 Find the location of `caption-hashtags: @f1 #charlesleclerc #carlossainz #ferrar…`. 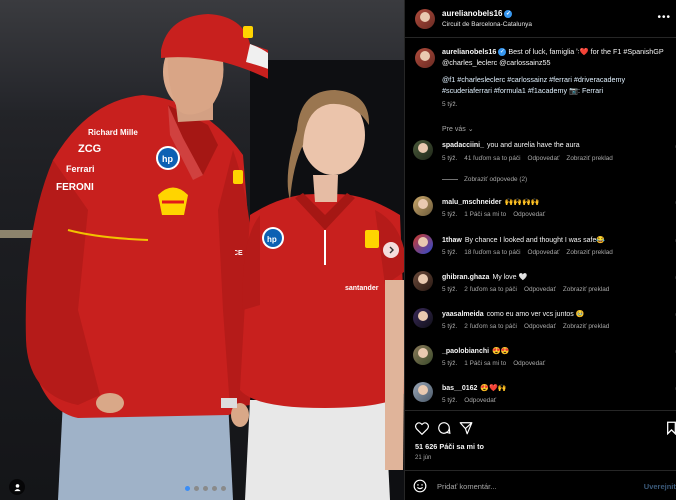

caption-hashtags: @f1 #charlesleclerc #carlossainz #ferrar… is located at coordinates (533, 85).